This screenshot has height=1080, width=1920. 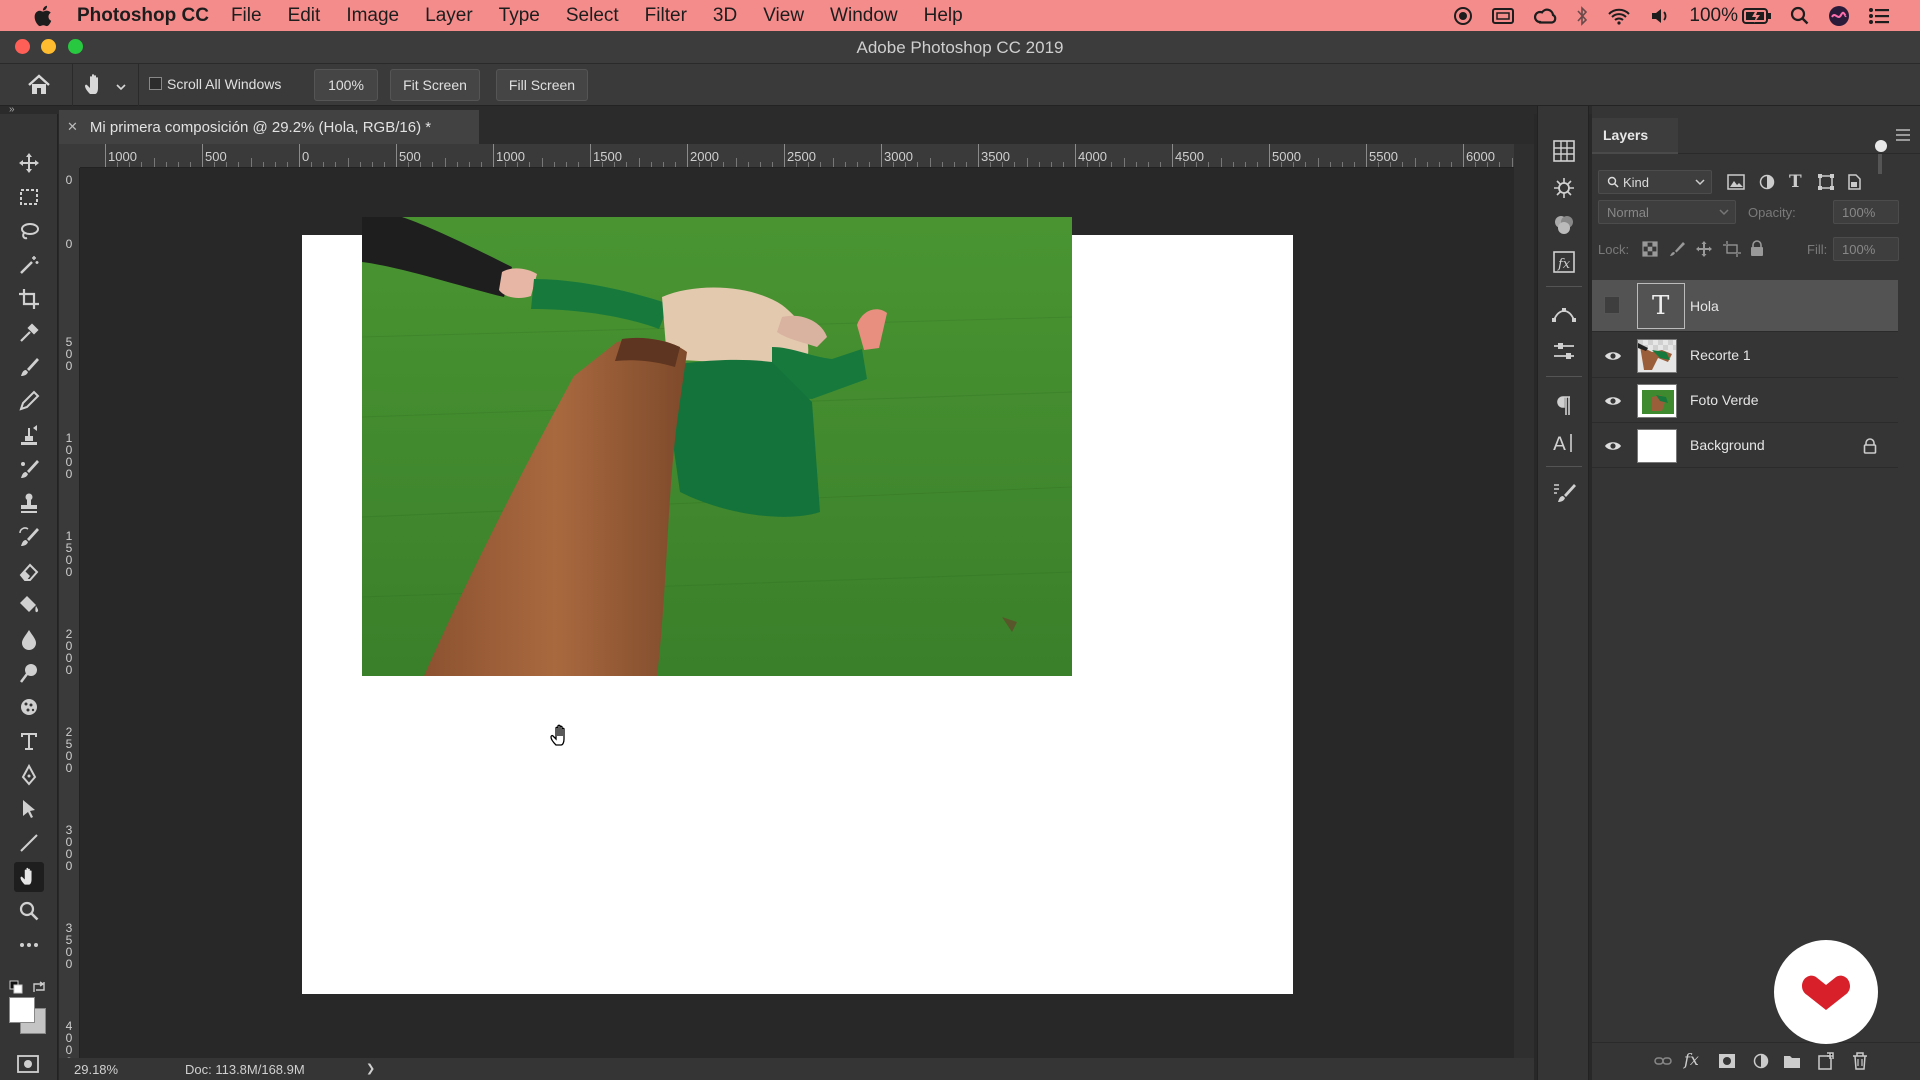 What do you see at coordinates (666, 16) in the screenshot?
I see `menu-filter: Filter` at bounding box center [666, 16].